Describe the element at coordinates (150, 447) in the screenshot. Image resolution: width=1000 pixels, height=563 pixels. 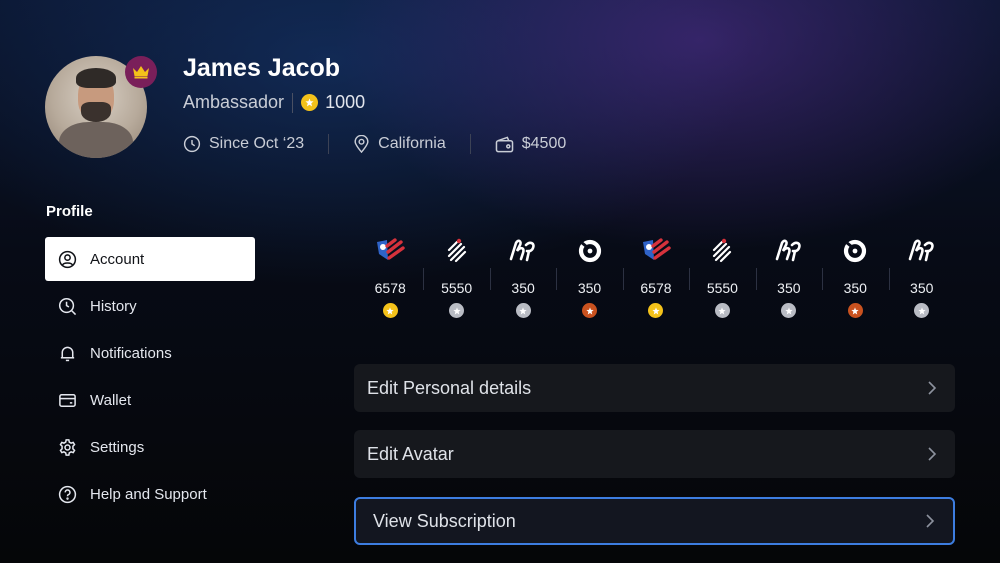
I see `sidebar-item-settings: Settings` at that location.